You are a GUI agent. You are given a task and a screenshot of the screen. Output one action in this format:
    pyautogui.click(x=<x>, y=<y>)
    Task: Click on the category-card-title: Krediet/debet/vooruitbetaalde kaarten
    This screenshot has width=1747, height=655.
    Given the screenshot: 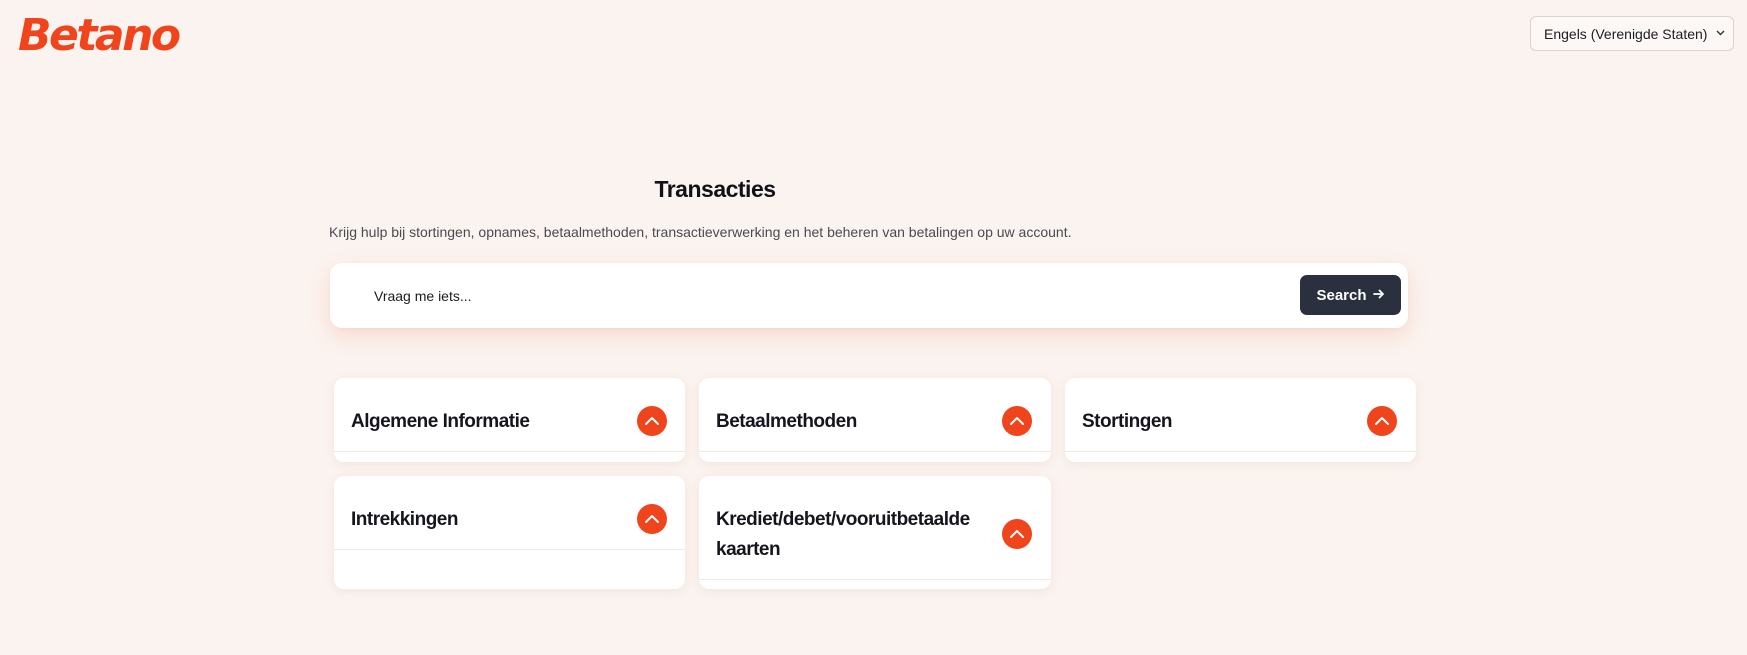 What is the action you would take?
    pyautogui.click(x=843, y=534)
    